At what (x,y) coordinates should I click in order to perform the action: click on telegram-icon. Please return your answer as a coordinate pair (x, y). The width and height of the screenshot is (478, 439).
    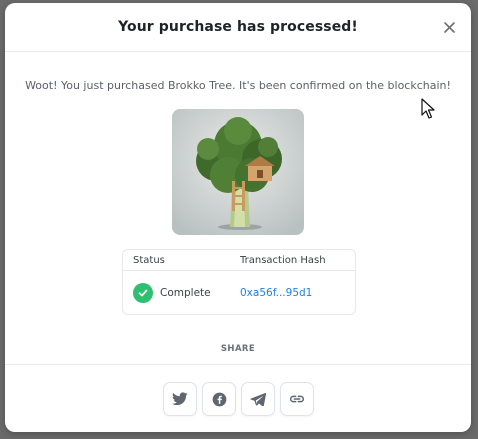
    Looking at the image, I should click on (258, 399).